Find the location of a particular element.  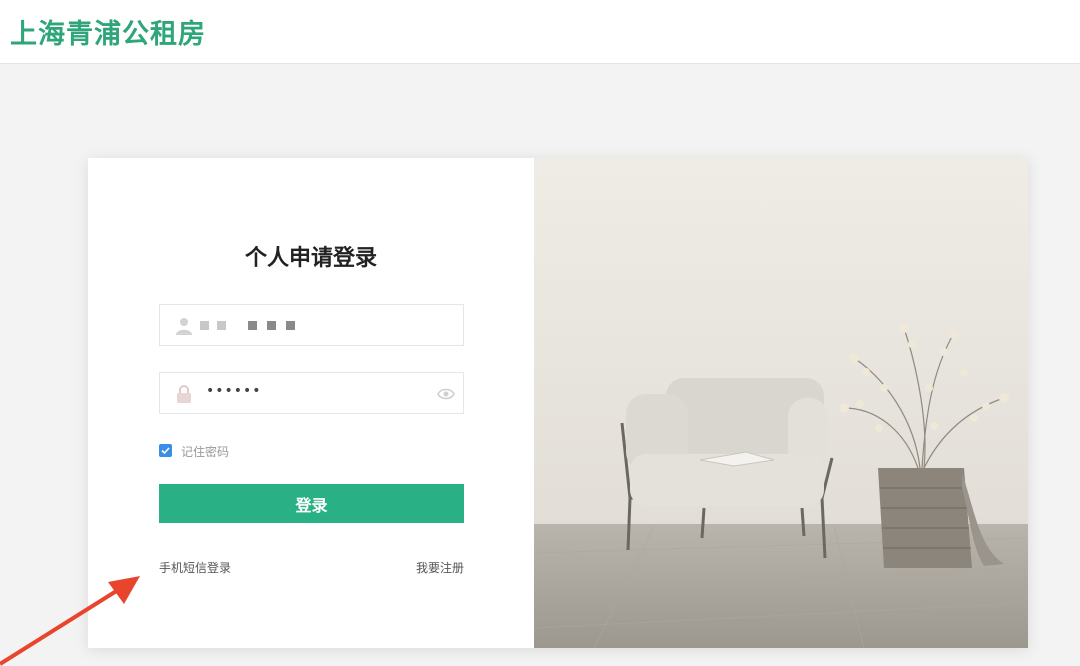

register-link: 我要注册 is located at coordinates (440, 567).